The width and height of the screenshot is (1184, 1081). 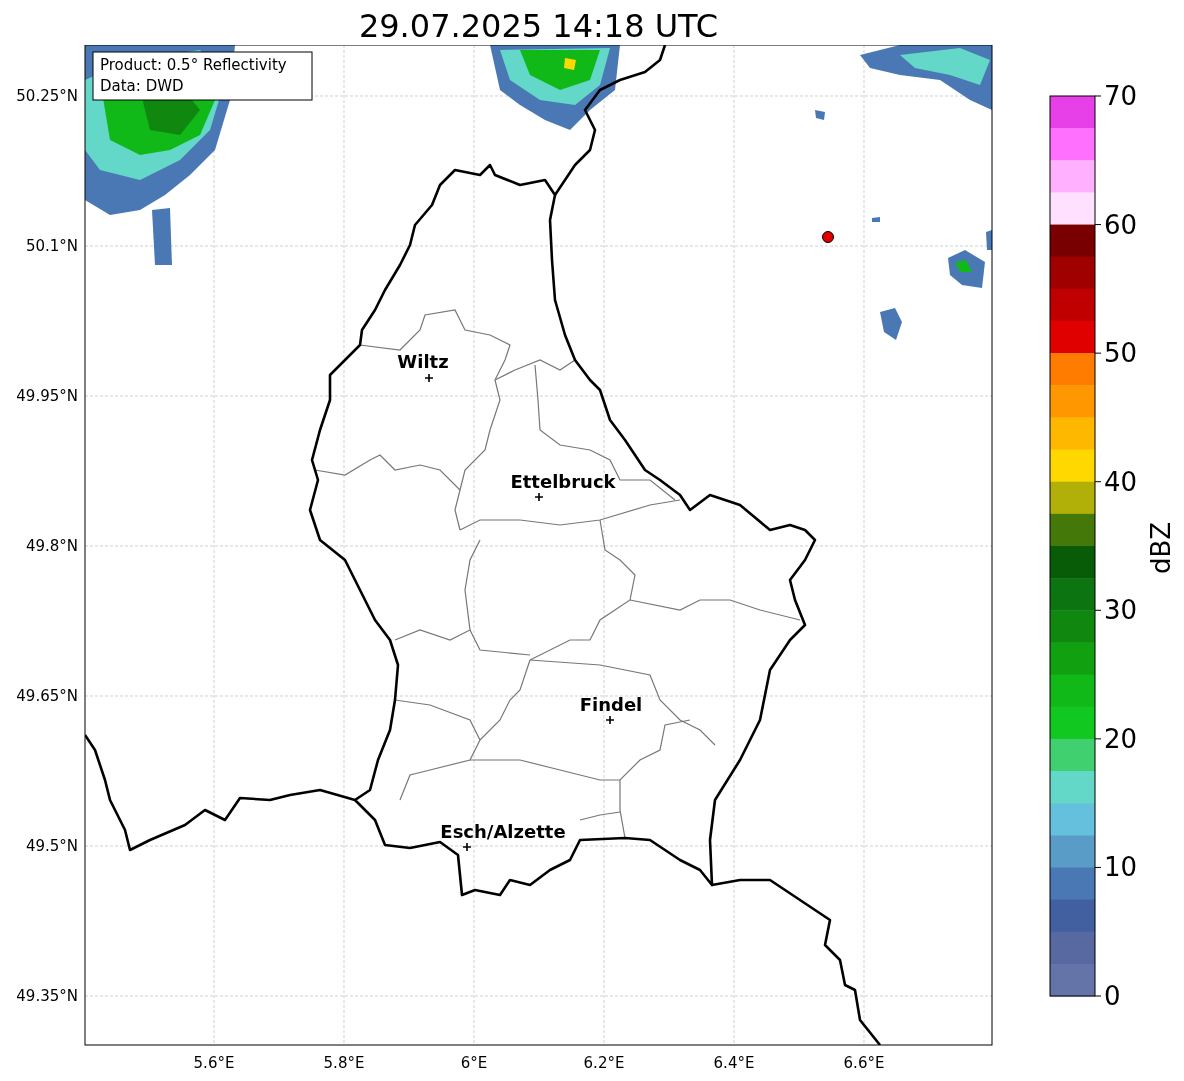 What do you see at coordinates (47, 996) in the screenshot?
I see `axis-tick-label: 49.35°N` at bounding box center [47, 996].